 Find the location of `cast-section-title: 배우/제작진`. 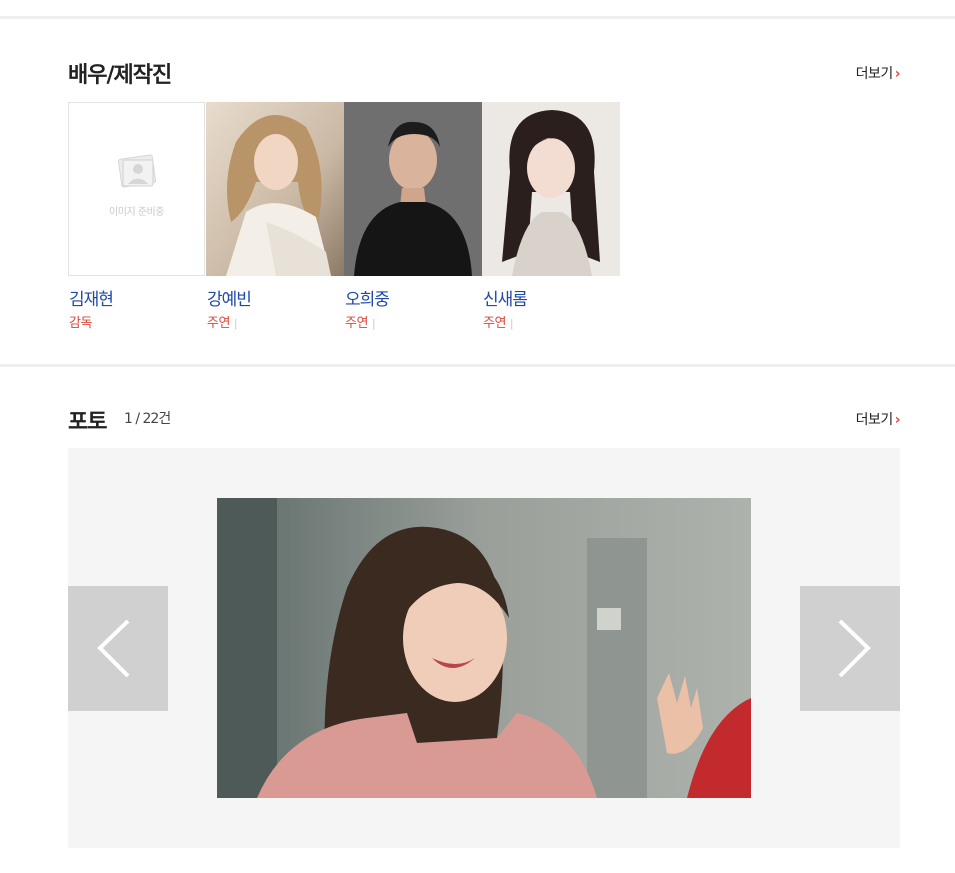

cast-section-title: 배우/제작진 is located at coordinates (120, 75).